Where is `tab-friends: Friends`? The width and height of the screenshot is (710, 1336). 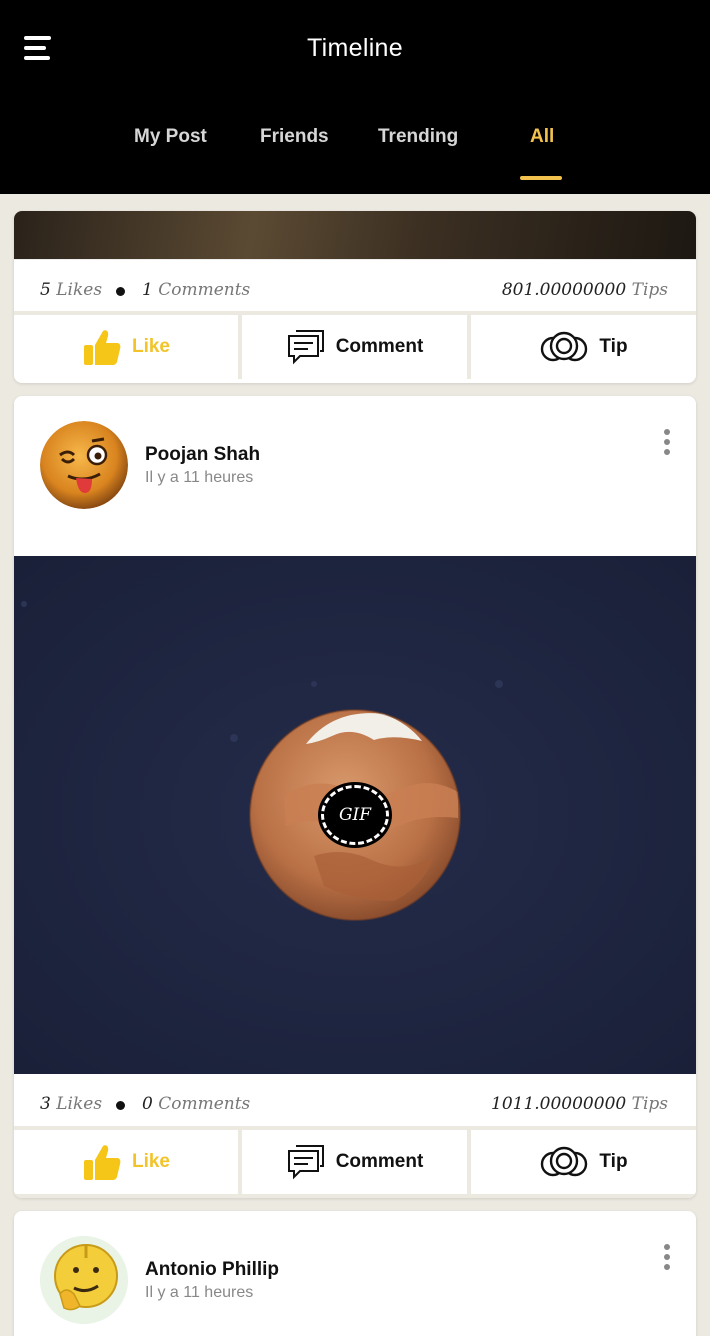 tab-friends: Friends is located at coordinates (294, 137).